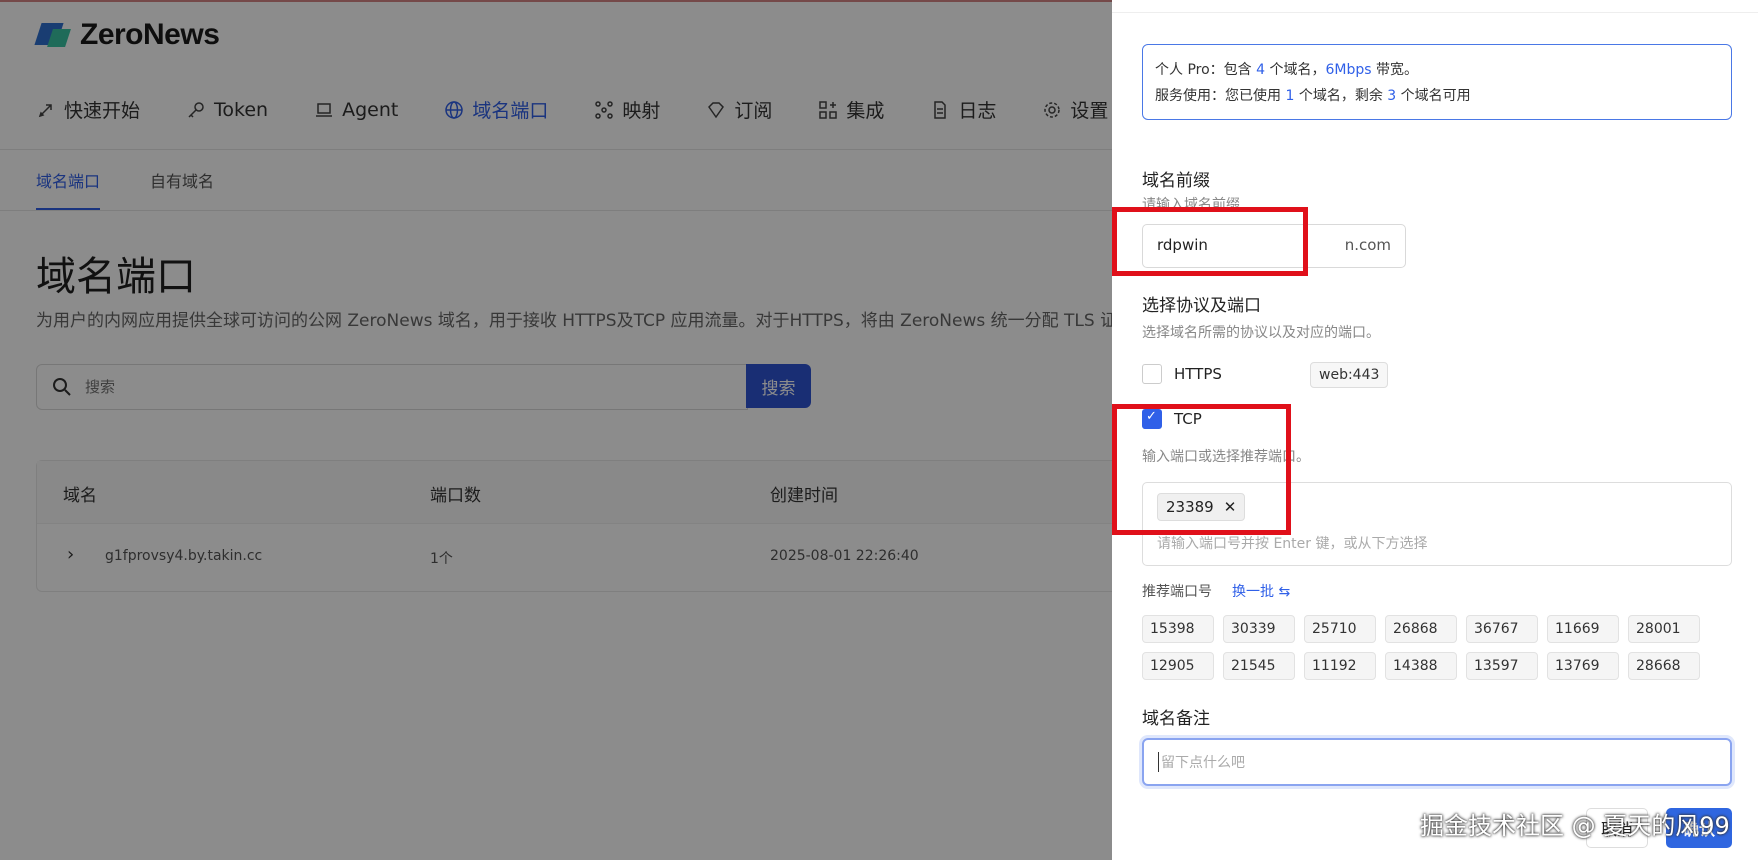  I want to click on quota-domain-count: 4, so click(1261, 70).